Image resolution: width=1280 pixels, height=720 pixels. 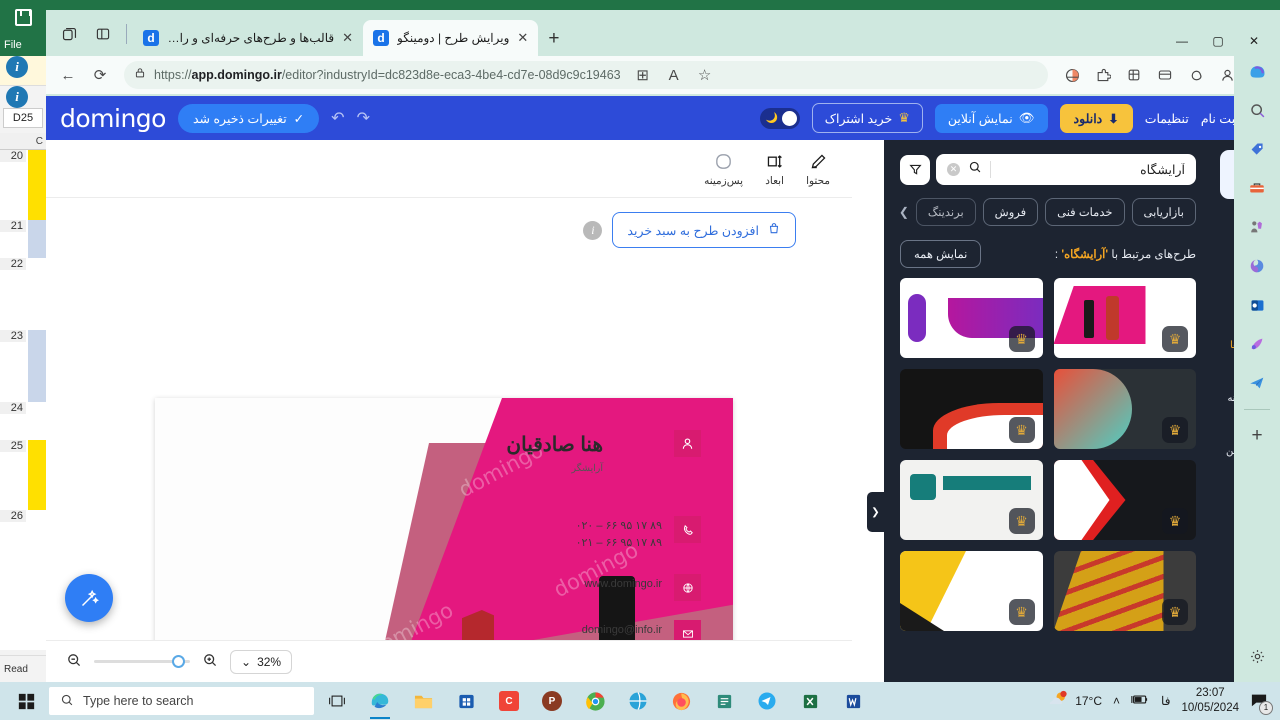 What do you see at coordinates (1163, 212) in the screenshot?
I see `chip-marketing: بازاریابی` at bounding box center [1163, 212].